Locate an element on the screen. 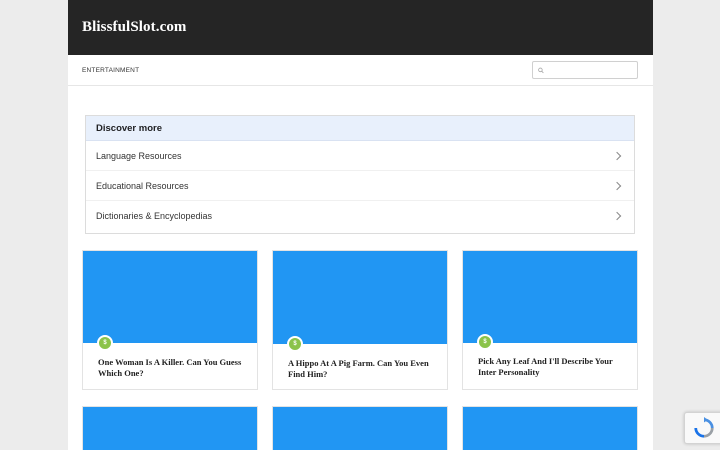 This screenshot has height=450, width=720. search-input is located at coordinates (592, 70).